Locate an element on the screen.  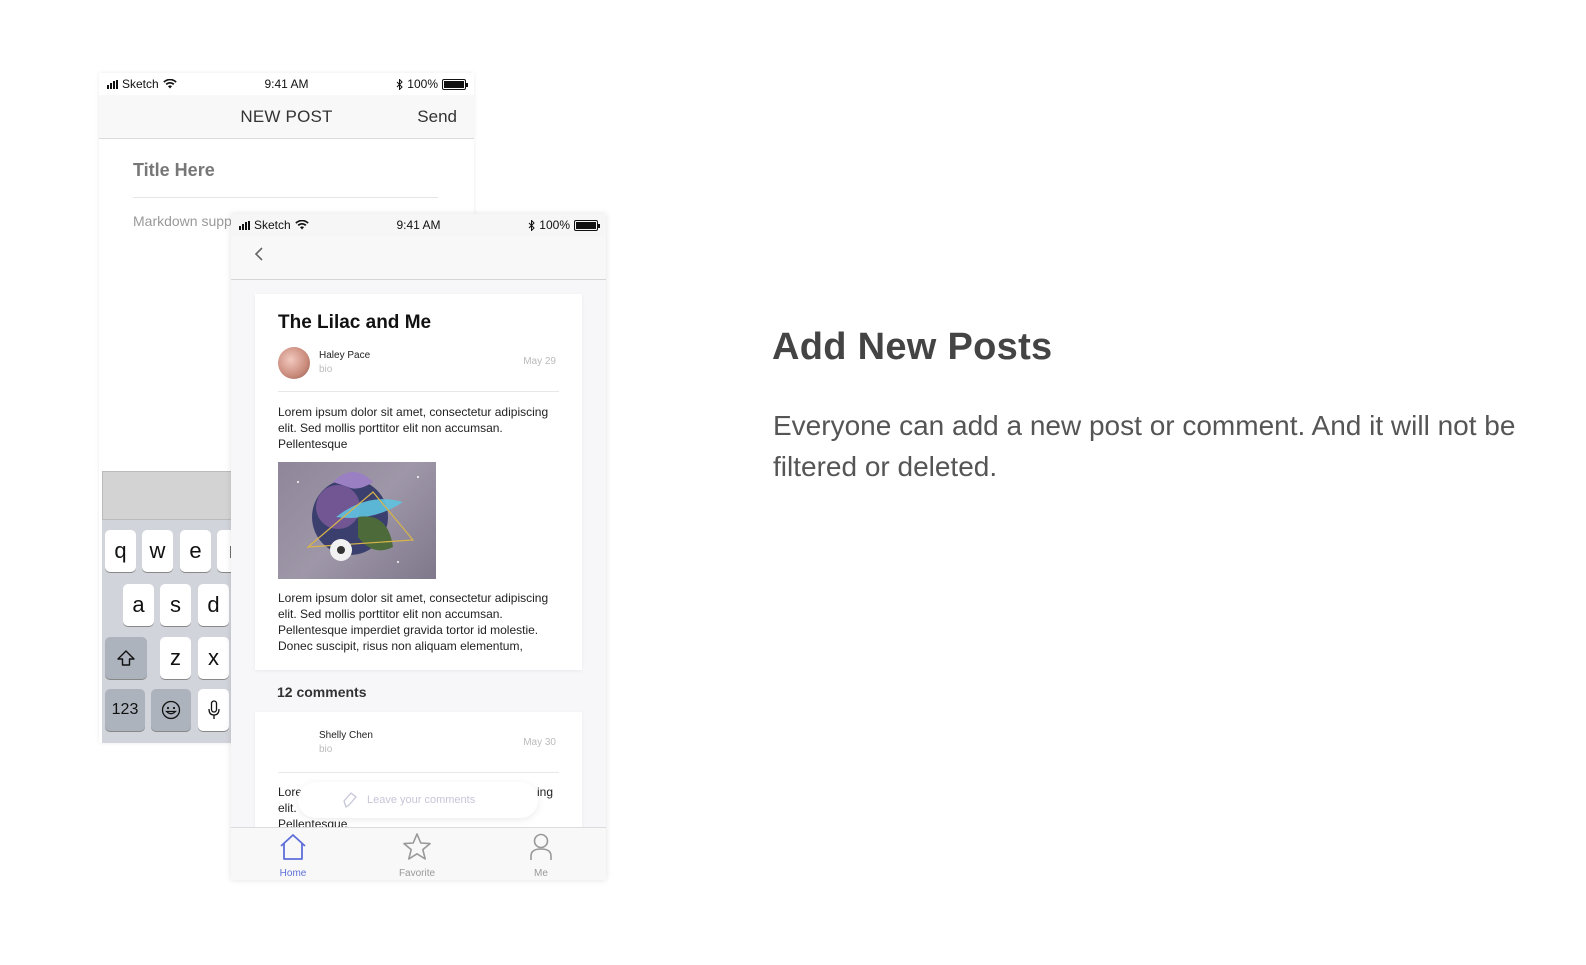
send-button: Send is located at coordinates (437, 117).